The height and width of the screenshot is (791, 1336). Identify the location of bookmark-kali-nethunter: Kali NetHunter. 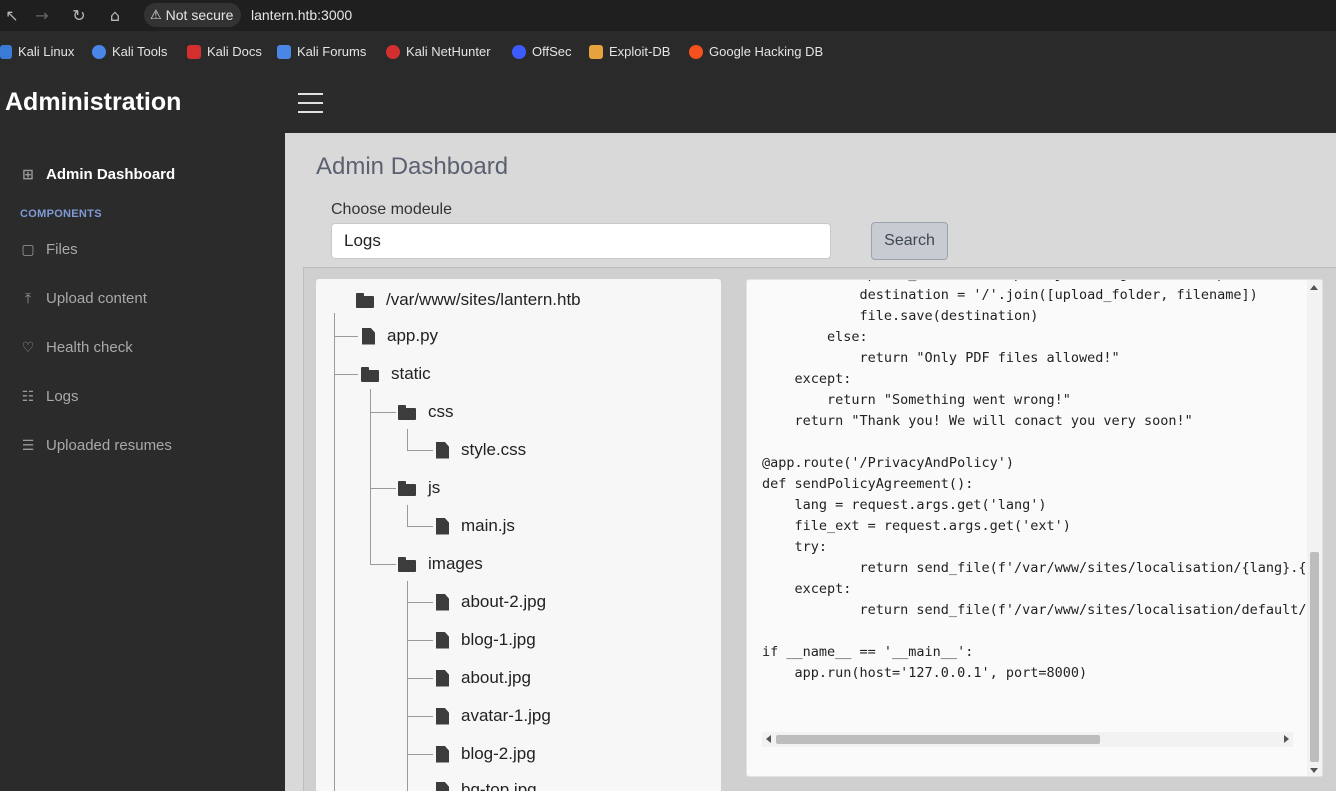
(438, 51).